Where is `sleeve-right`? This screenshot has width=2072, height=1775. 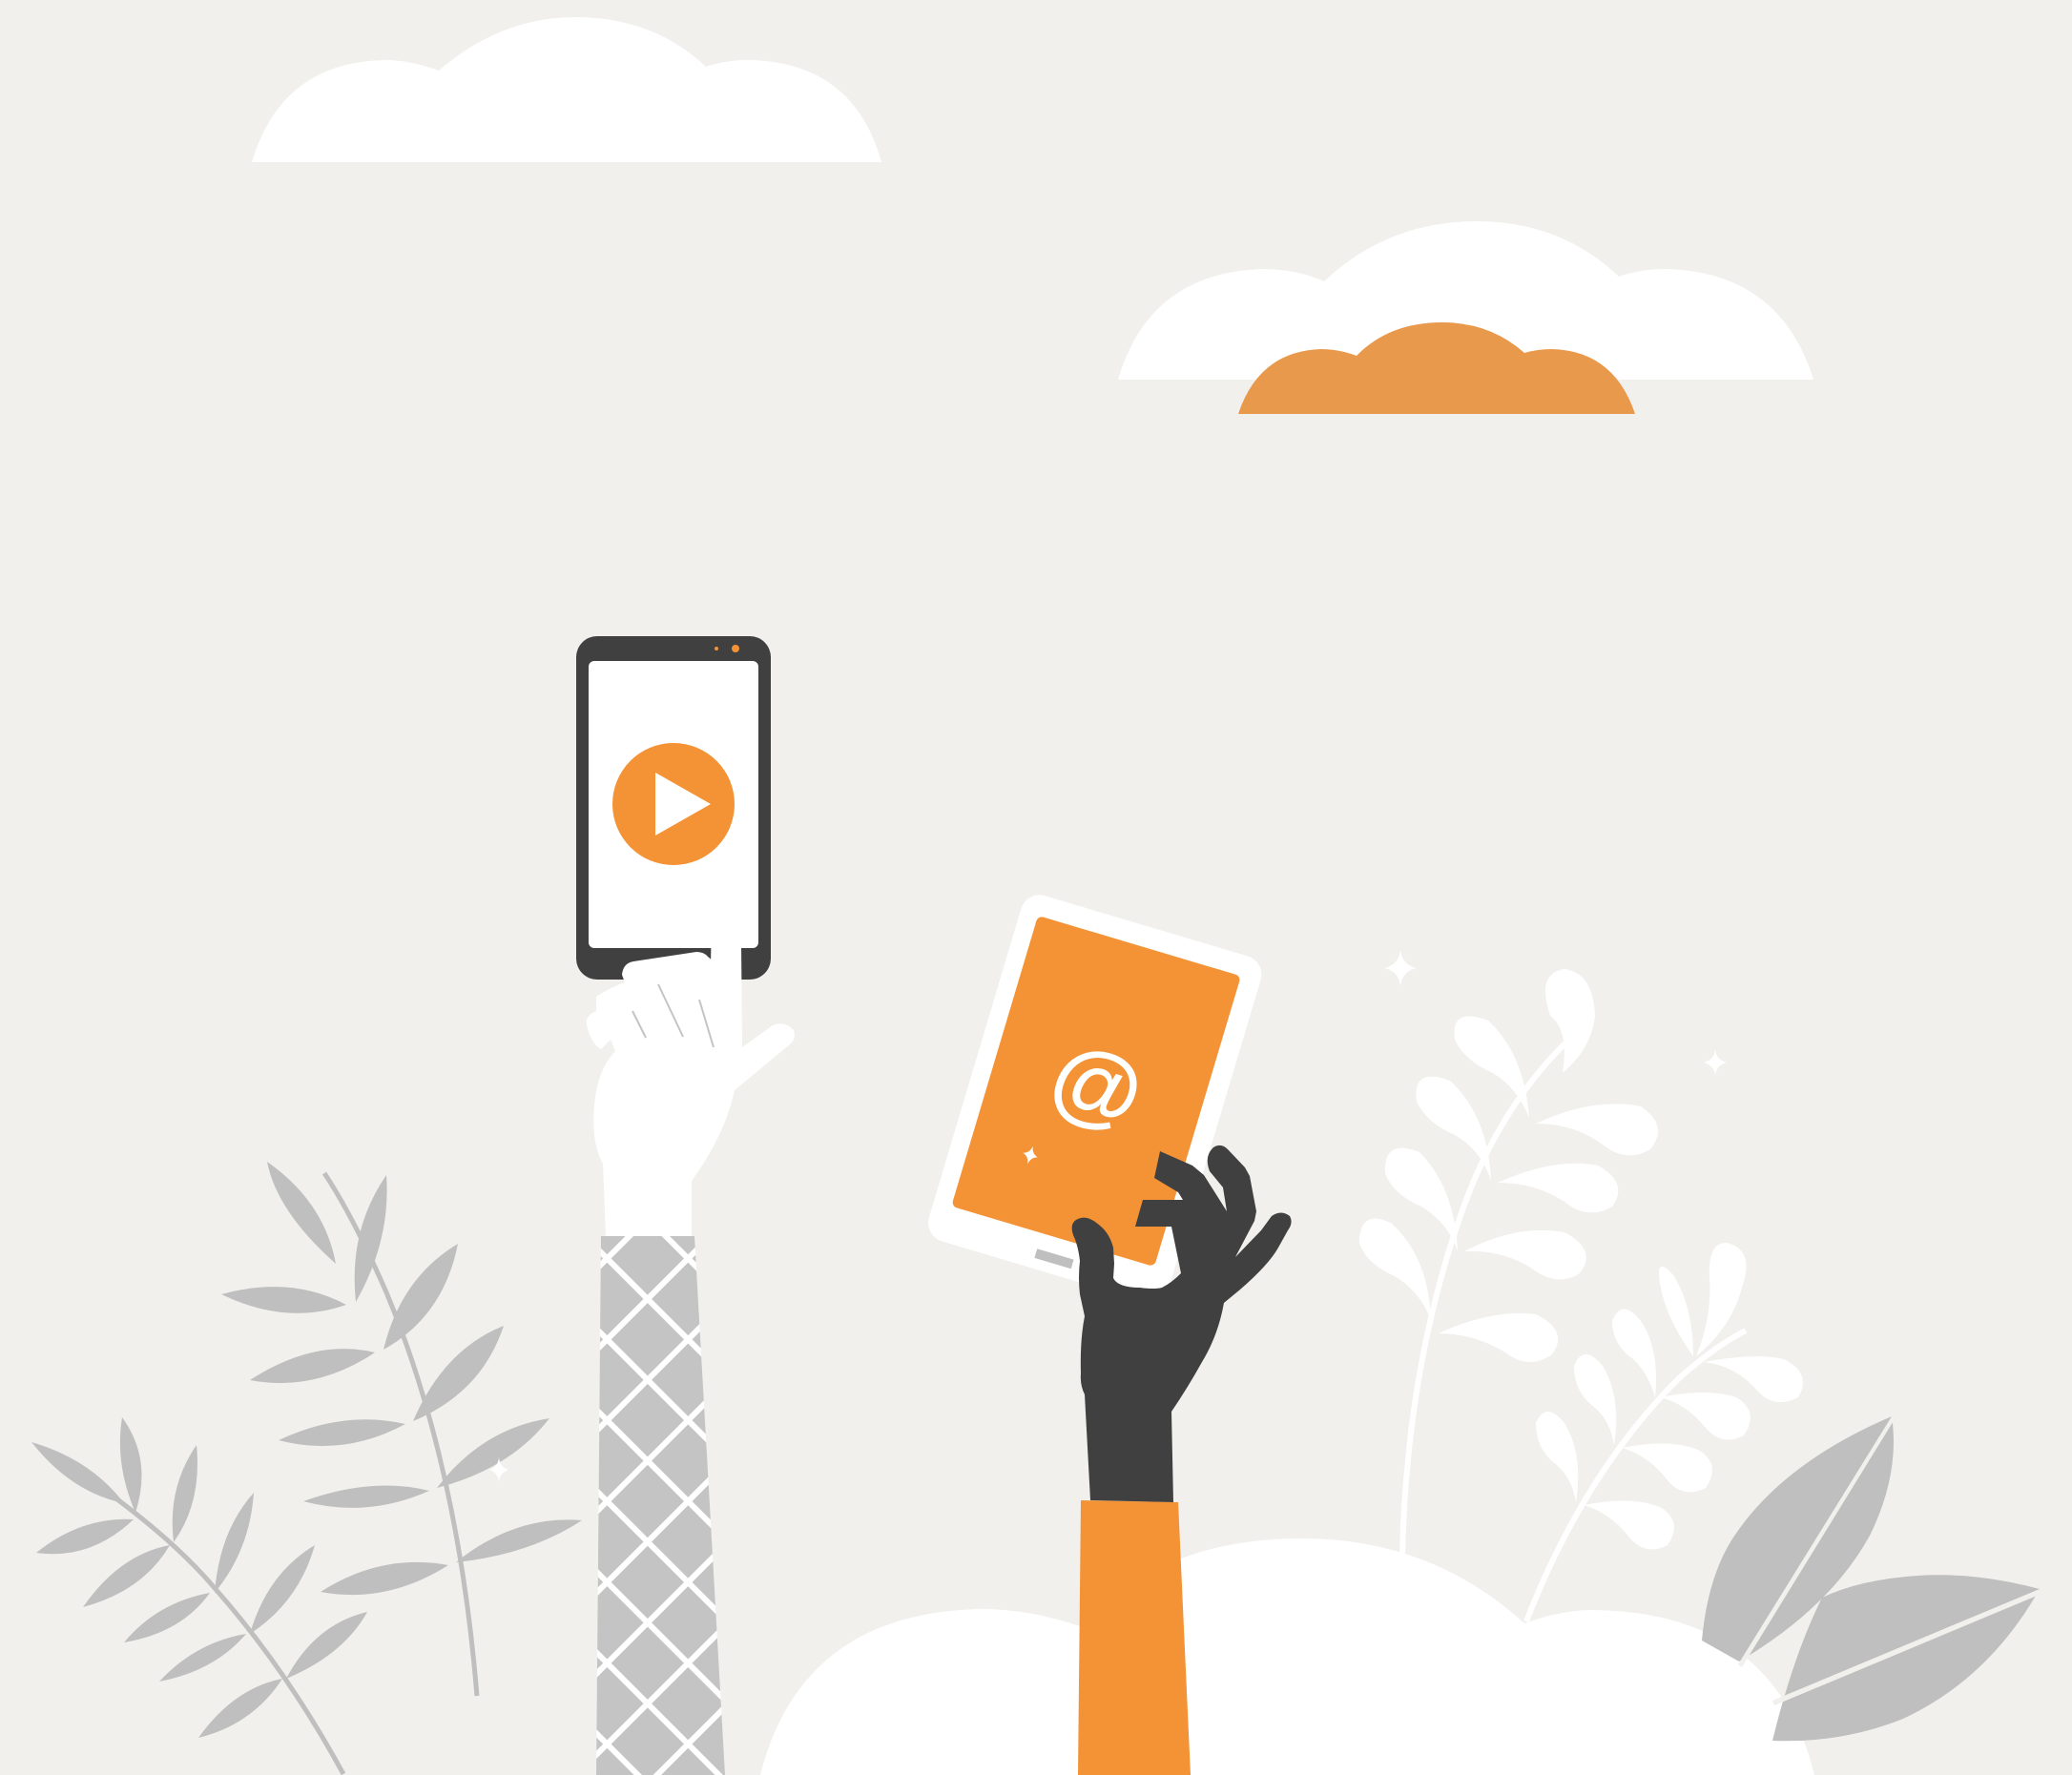
sleeve-right is located at coordinates (1134, 1637).